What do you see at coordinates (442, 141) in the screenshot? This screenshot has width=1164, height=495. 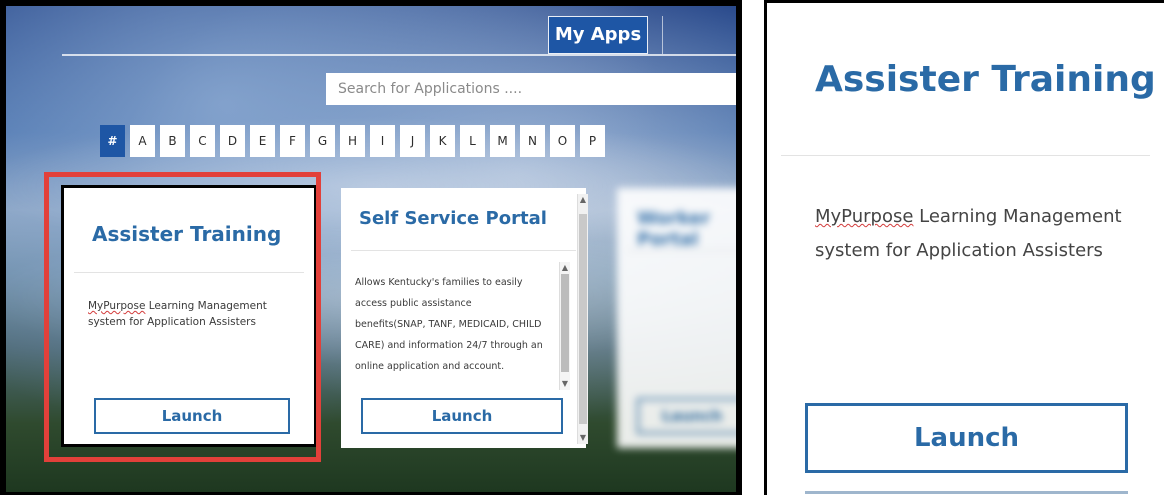 I see `alpha-filter-k: K` at bounding box center [442, 141].